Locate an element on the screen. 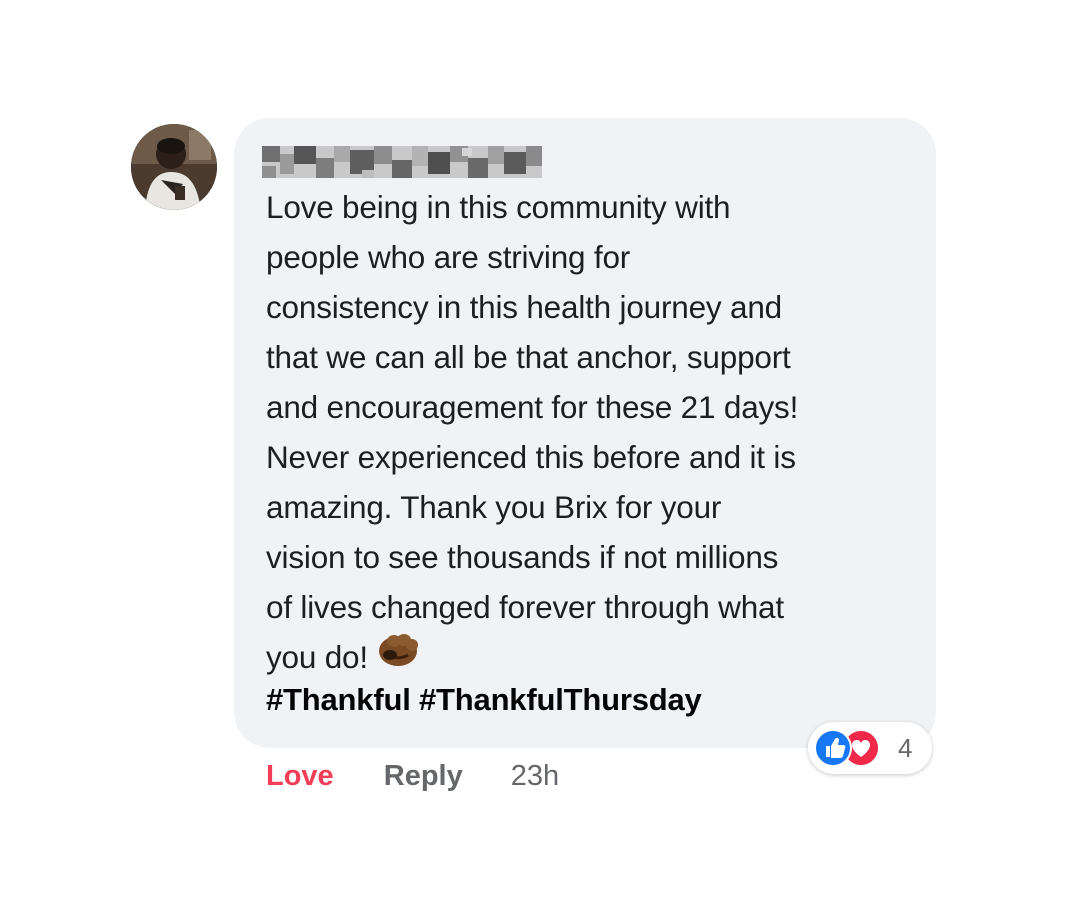 The height and width of the screenshot is (900, 1080). comment-line: amazing. Thank you Brix for your is located at coordinates (494, 507).